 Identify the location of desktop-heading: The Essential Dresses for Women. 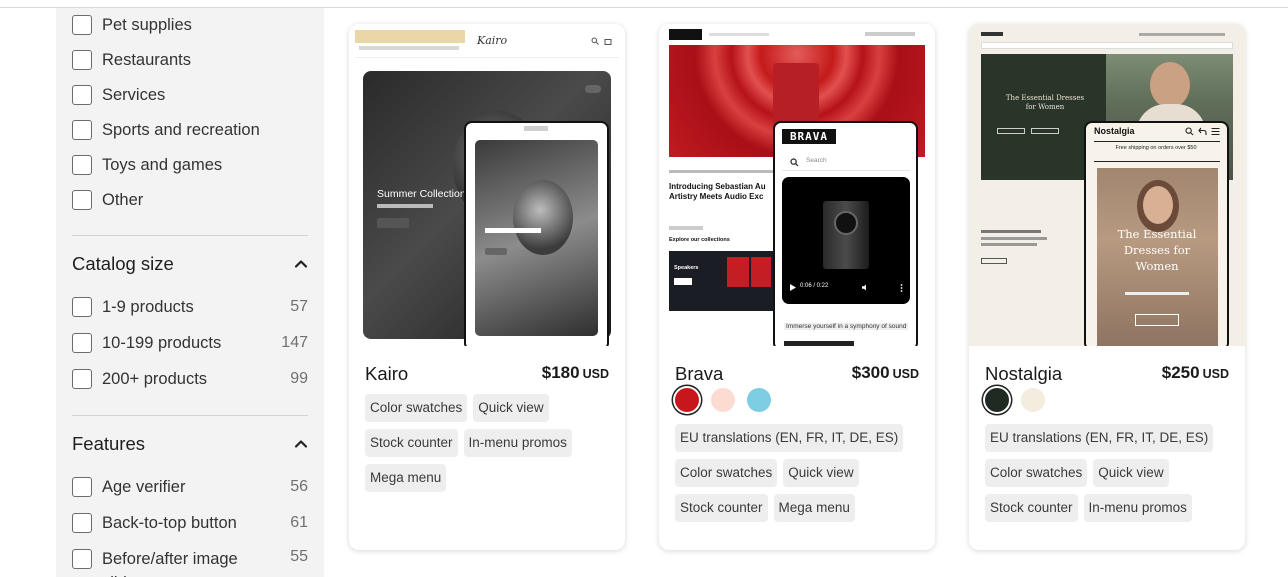
(1045, 102).